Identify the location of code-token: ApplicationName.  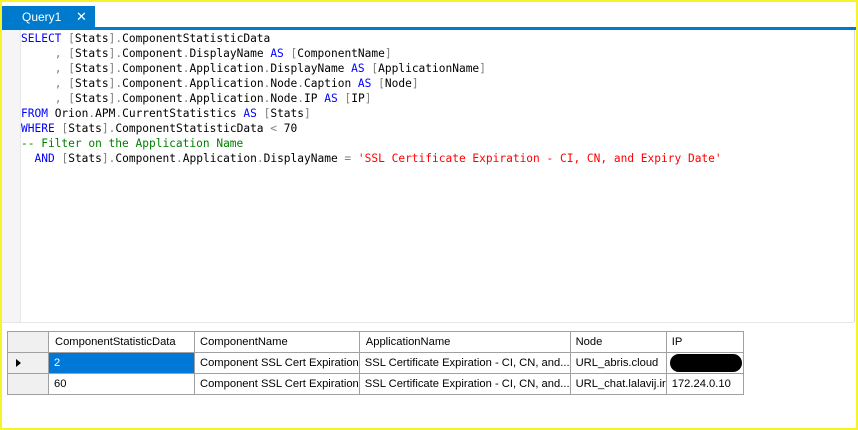
(429, 68).